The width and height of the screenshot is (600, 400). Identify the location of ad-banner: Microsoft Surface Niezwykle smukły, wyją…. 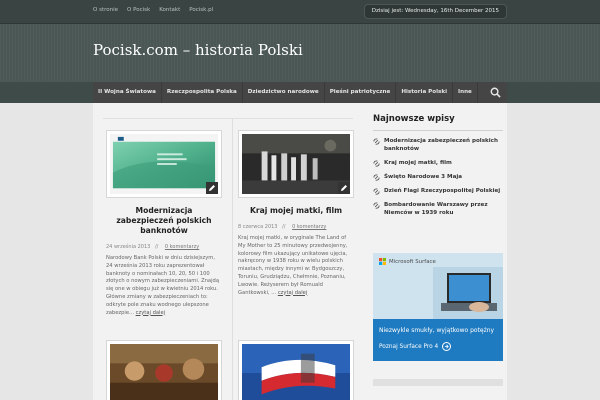
(438, 307).